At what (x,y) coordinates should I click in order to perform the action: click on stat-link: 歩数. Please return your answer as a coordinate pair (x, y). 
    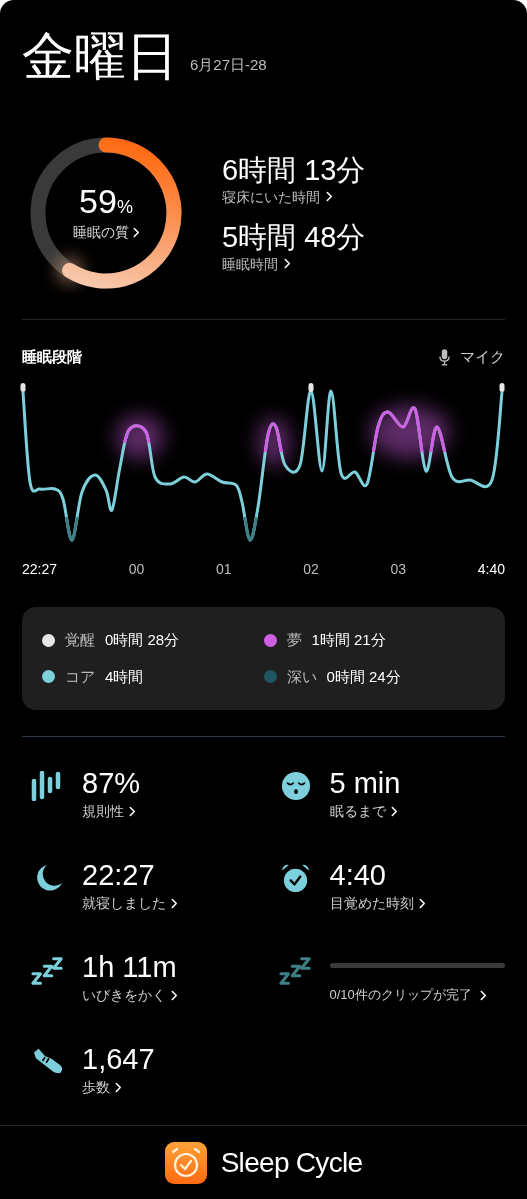
    Looking at the image, I should click on (118, 1087).